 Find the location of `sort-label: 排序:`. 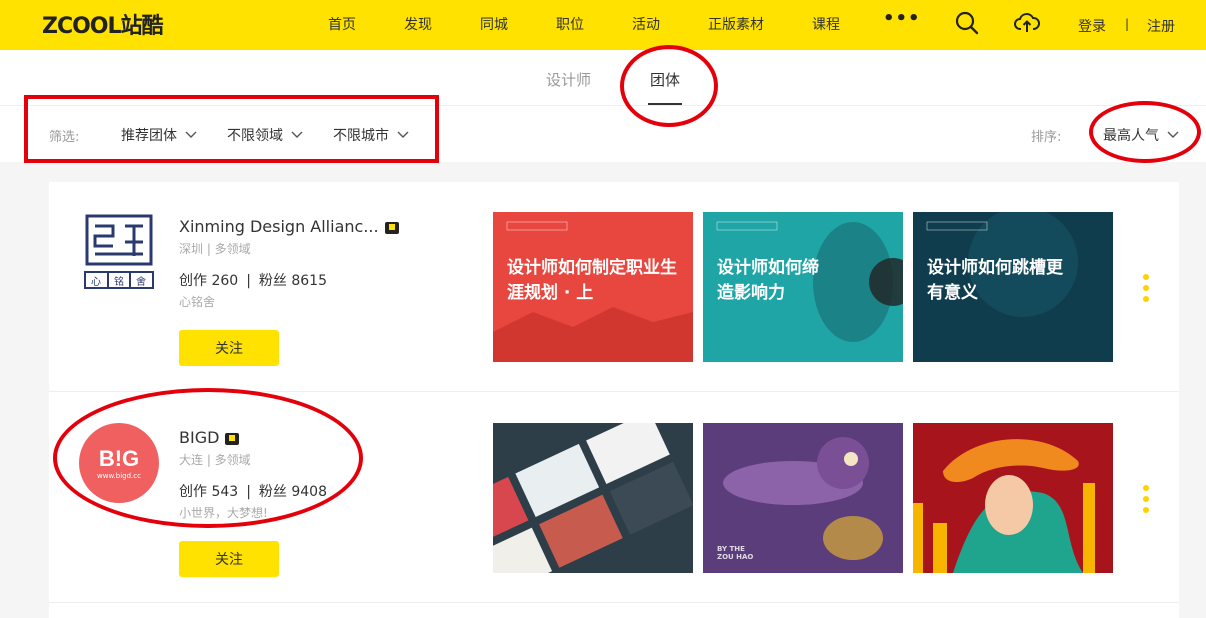

sort-label: 排序: is located at coordinates (1046, 137).